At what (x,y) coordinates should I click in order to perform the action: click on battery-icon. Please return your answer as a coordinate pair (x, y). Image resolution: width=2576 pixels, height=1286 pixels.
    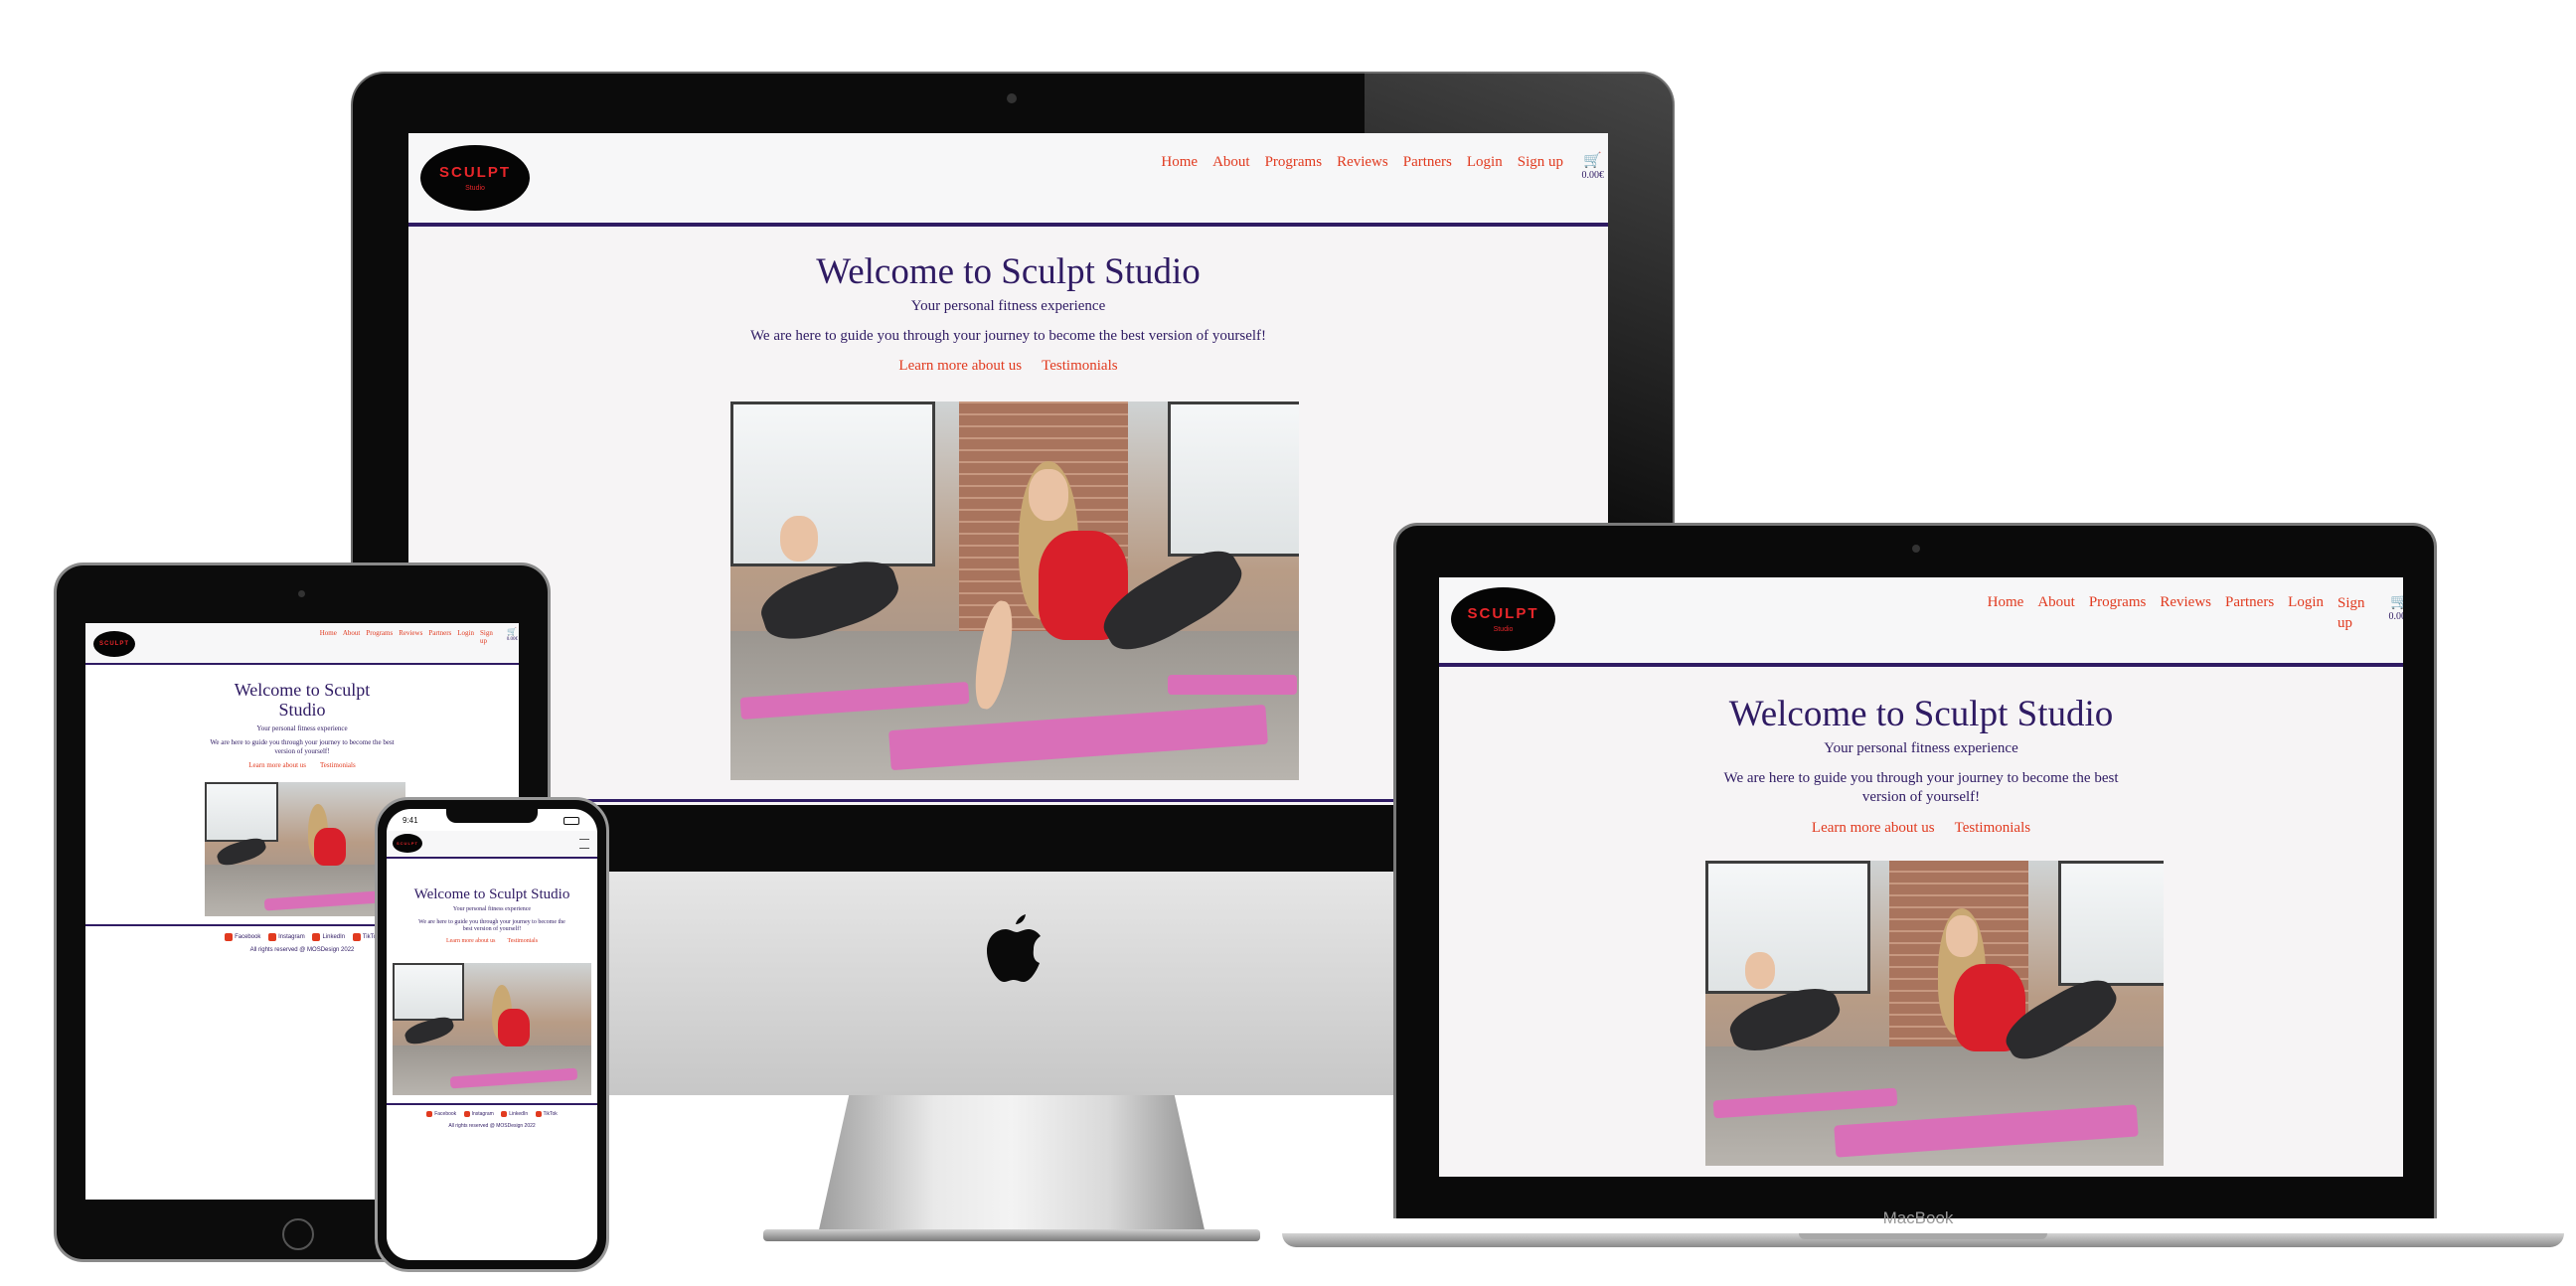
    Looking at the image, I should click on (571, 821).